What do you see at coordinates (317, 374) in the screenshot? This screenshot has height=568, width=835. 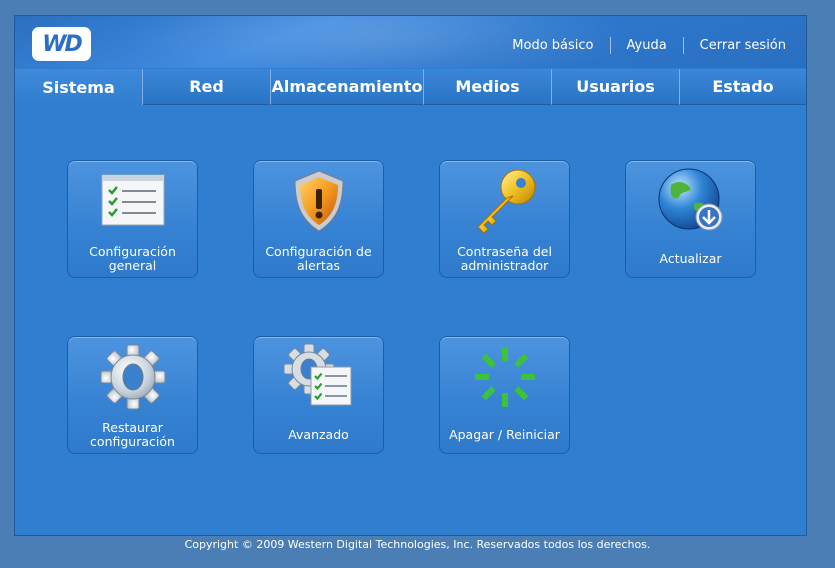 I see `gear-checklist-icon` at bounding box center [317, 374].